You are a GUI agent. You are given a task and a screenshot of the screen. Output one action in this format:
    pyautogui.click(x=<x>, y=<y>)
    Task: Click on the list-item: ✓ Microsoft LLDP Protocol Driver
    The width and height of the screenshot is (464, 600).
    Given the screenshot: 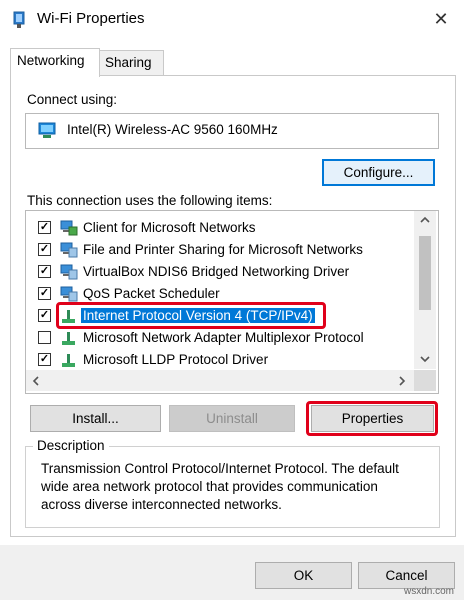 What is the action you would take?
    pyautogui.click(x=223, y=360)
    